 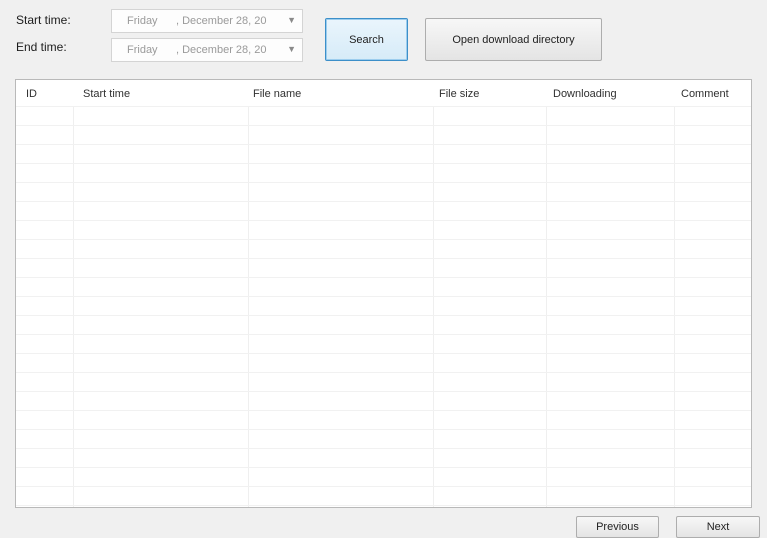 I want to click on search-button: Search, so click(x=366, y=39).